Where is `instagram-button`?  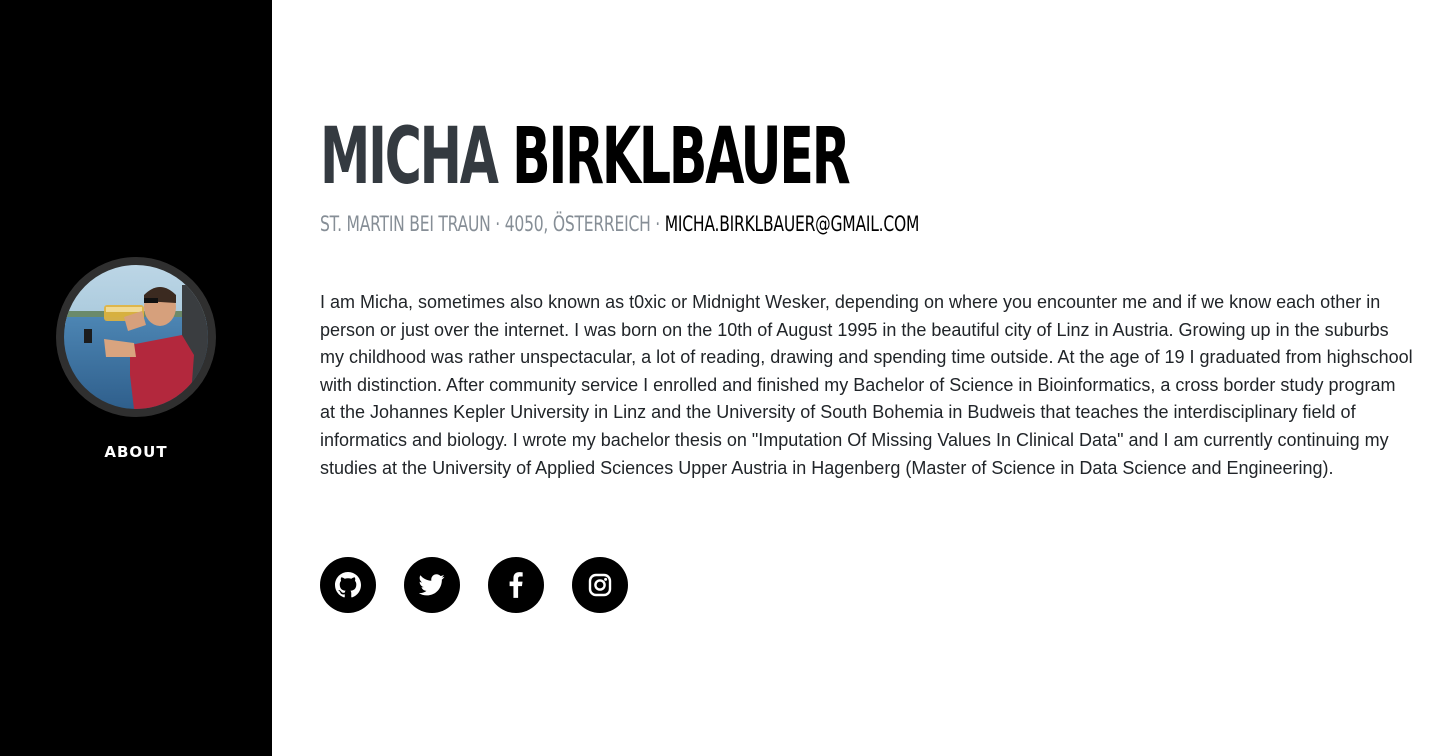 instagram-button is located at coordinates (600, 585).